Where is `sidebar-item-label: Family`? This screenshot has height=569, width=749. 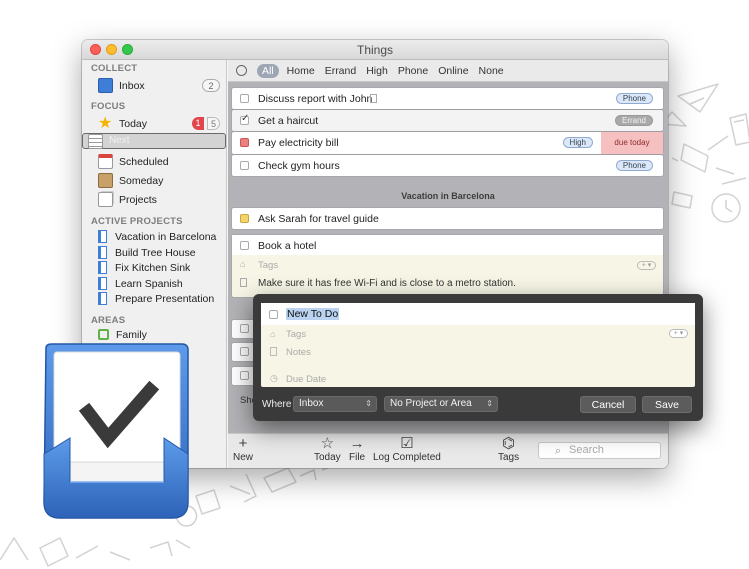 sidebar-item-label: Family is located at coordinates (131, 334).